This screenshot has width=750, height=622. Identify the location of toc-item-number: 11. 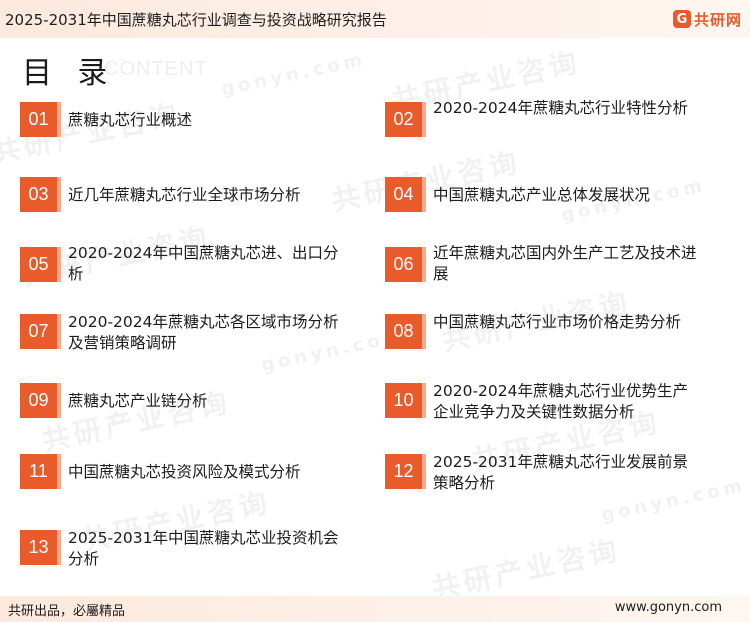
(40, 471).